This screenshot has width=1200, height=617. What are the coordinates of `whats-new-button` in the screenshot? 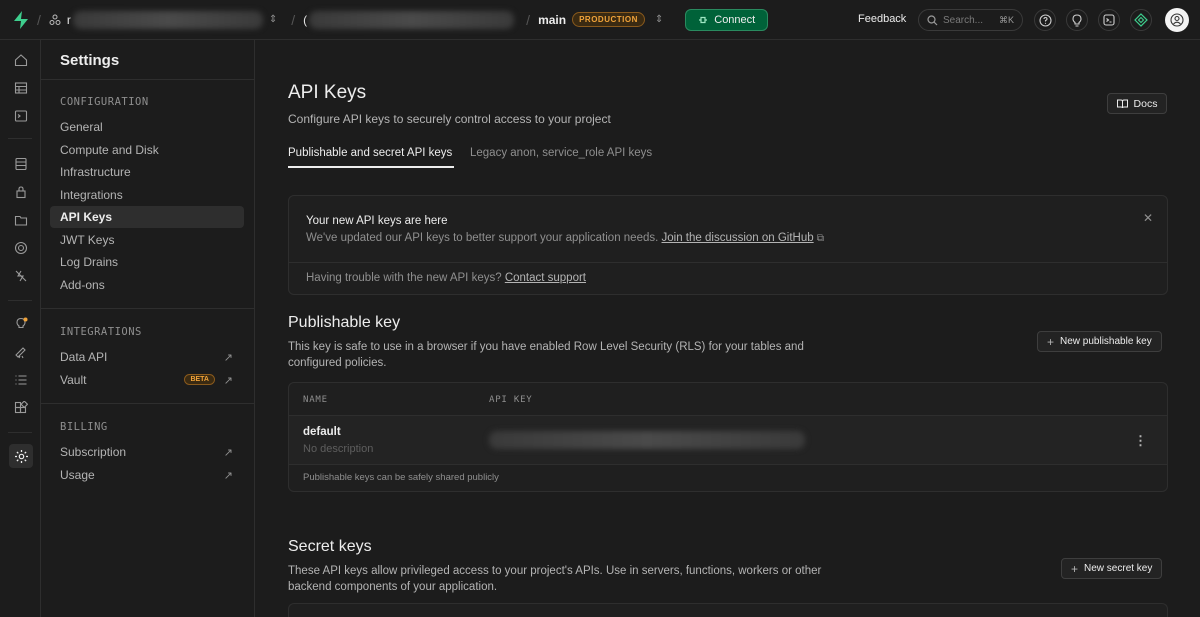 It's located at (1077, 20).